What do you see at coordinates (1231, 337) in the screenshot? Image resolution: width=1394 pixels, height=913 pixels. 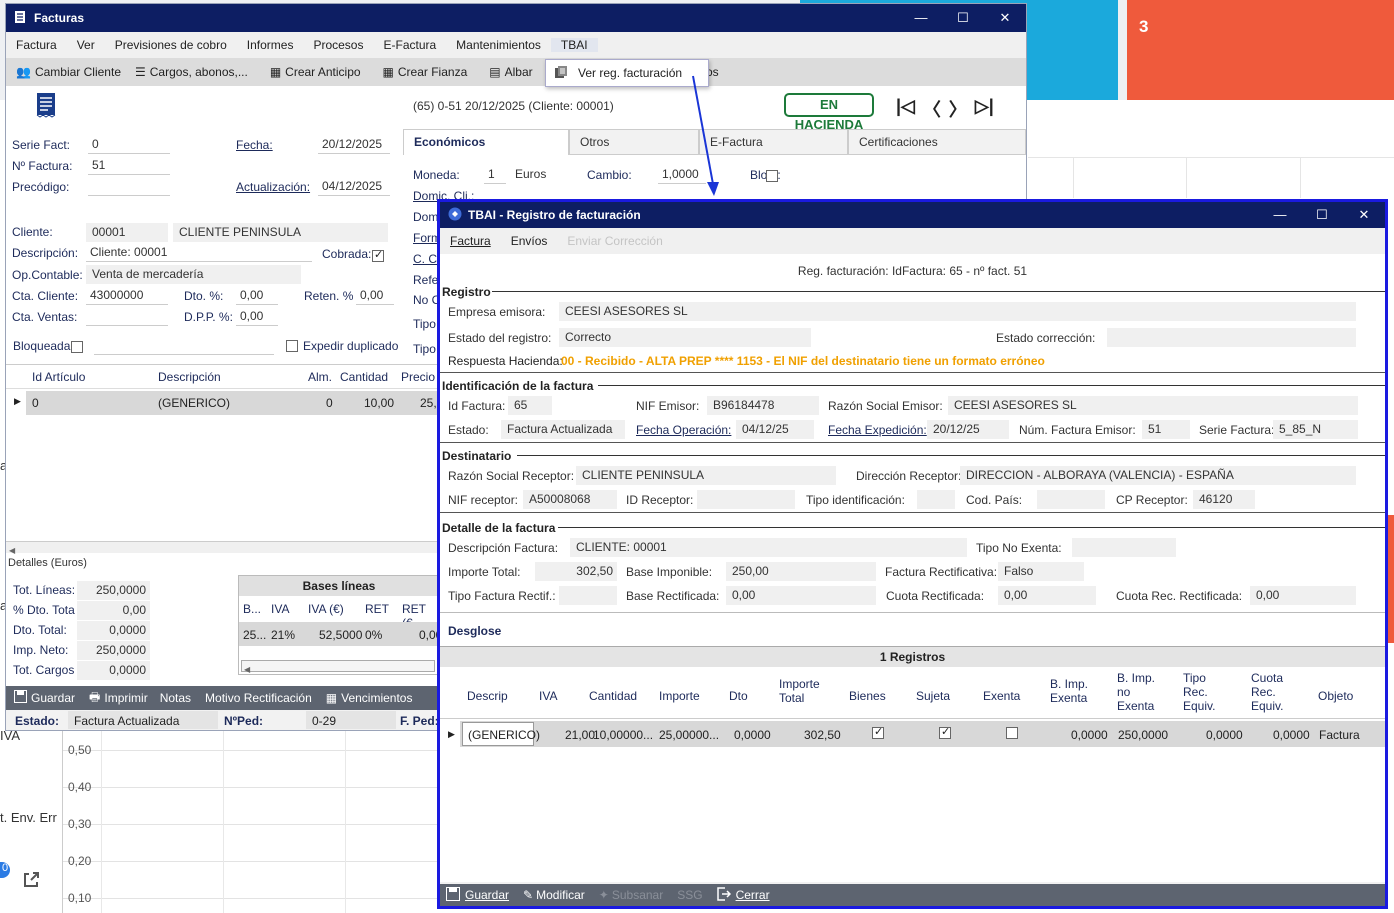 I see `estado-correccion-field` at bounding box center [1231, 337].